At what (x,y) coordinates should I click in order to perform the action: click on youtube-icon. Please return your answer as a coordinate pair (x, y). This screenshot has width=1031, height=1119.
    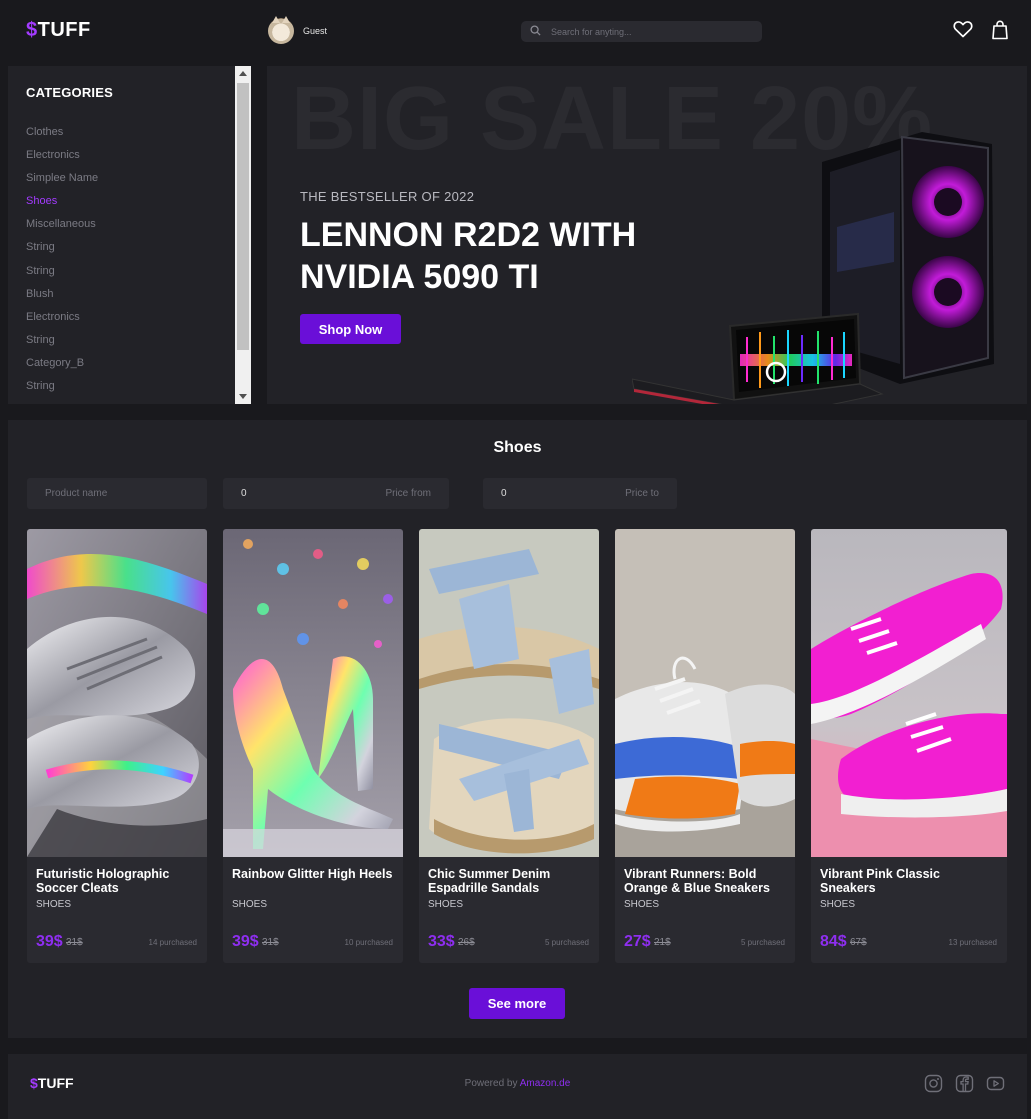
    Looking at the image, I should click on (995, 1086).